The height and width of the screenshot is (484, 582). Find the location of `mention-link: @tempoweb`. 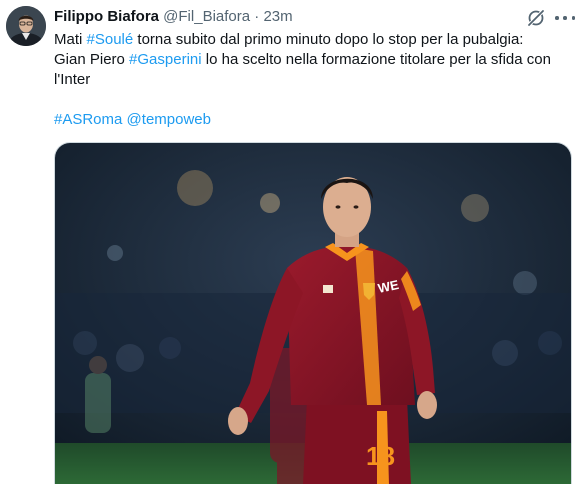

mention-link: @tempoweb is located at coordinates (169, 119).